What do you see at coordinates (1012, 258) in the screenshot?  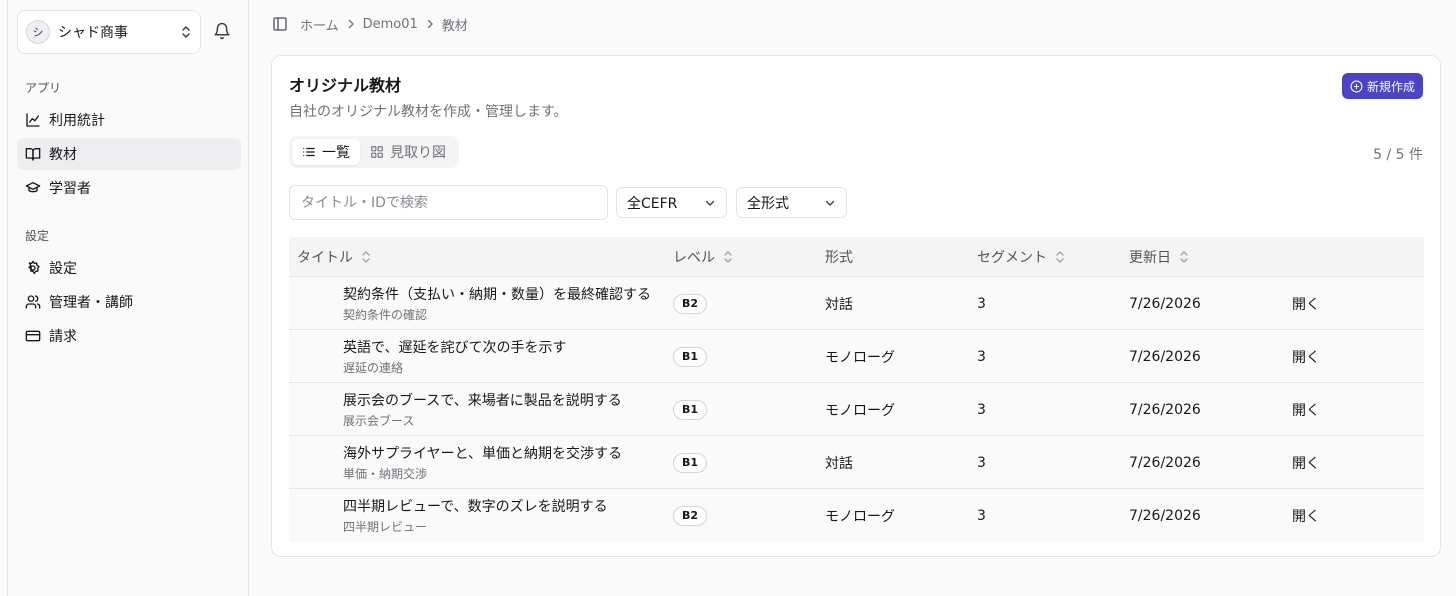 I see `column-header-label: セグメント` at bounding box center [1012, 258].